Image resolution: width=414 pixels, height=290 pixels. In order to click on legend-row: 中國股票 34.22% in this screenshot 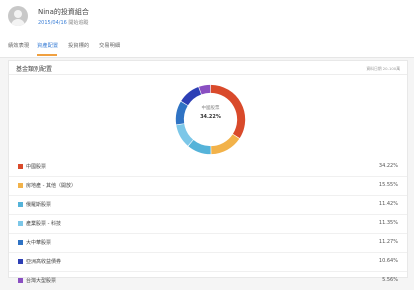, I will do `click(208, 167)`.